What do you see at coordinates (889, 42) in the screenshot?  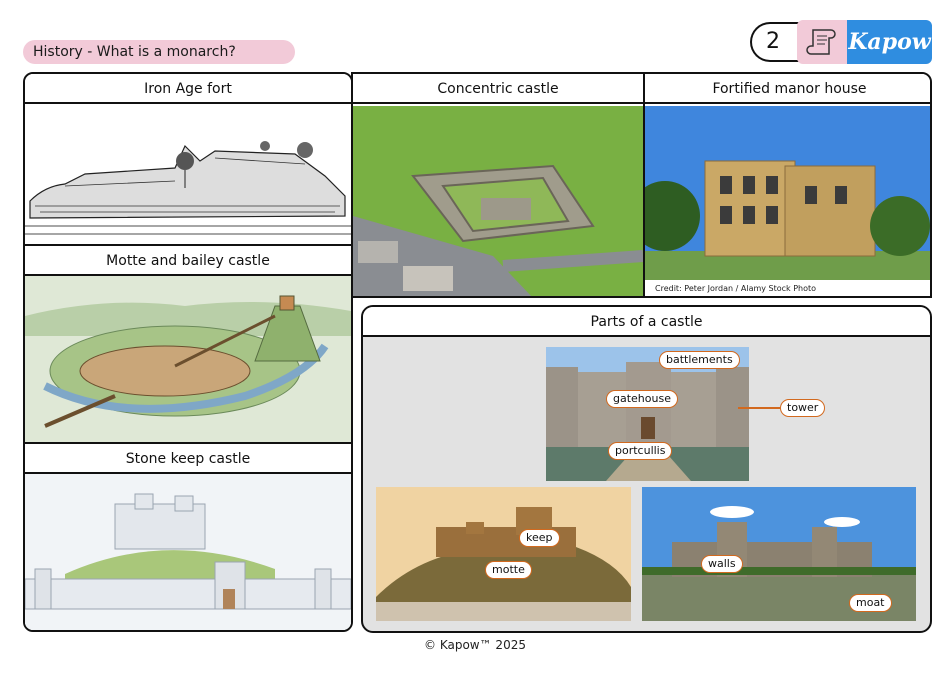 I see `kapow-logo: Kapow` at bounding box center [889, 42].